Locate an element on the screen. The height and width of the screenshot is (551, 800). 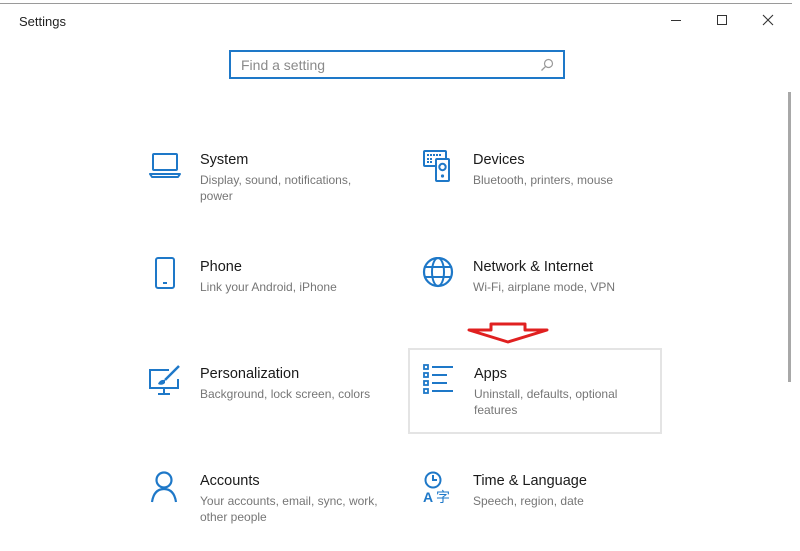
tile-description: Background, lock screen, colors is located at coordinates (285, 394).